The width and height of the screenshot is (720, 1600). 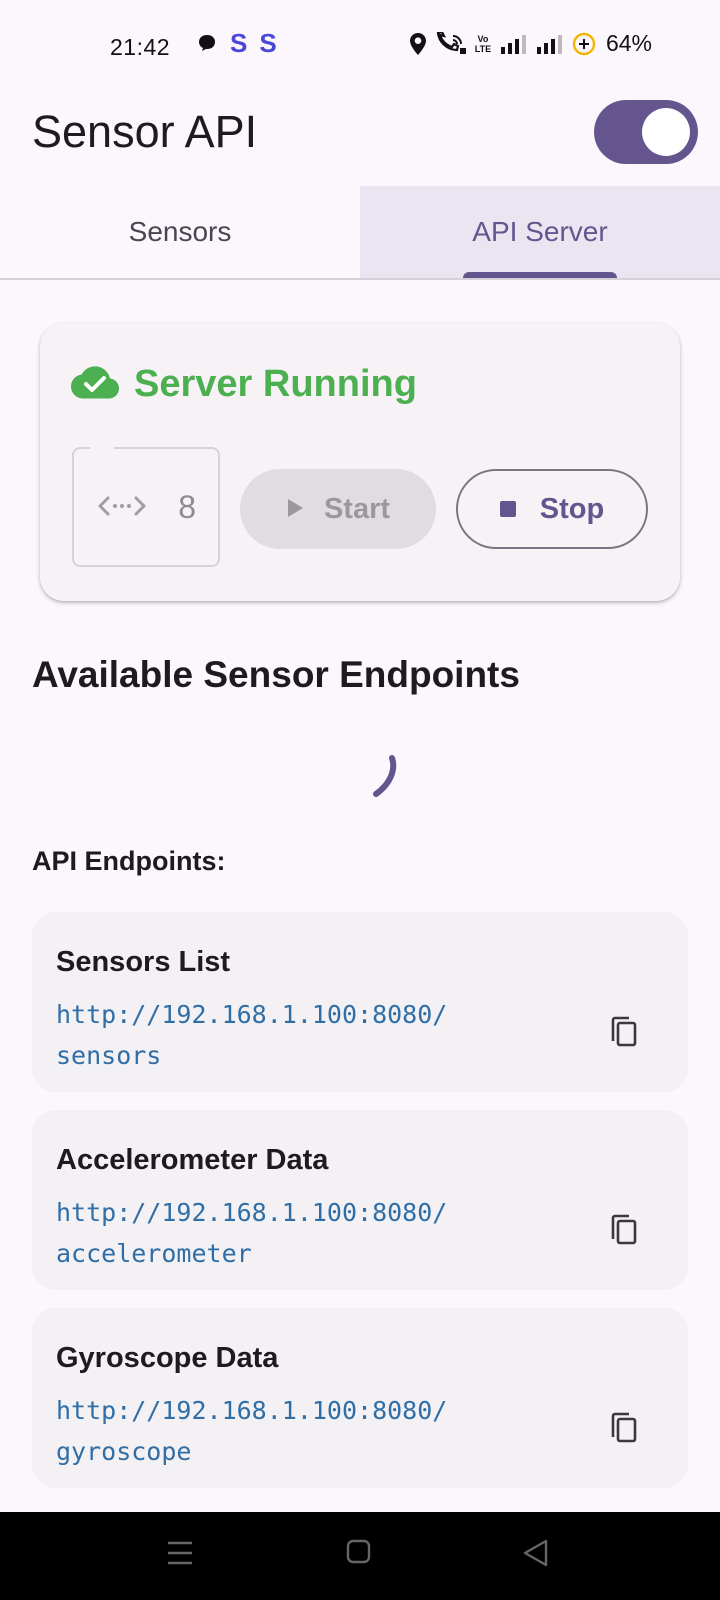 I want to click on status-bar: 21:42 S S Vo LTE 64%, so click(x=360, y=46).